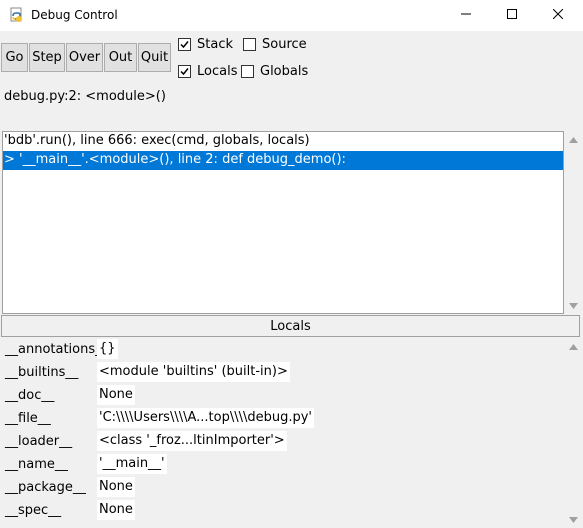  What do you see at coordinates (217, 71) in the screenshot?
I see `locals-checkbox-label: Locals` at bounding box center [217, 71].